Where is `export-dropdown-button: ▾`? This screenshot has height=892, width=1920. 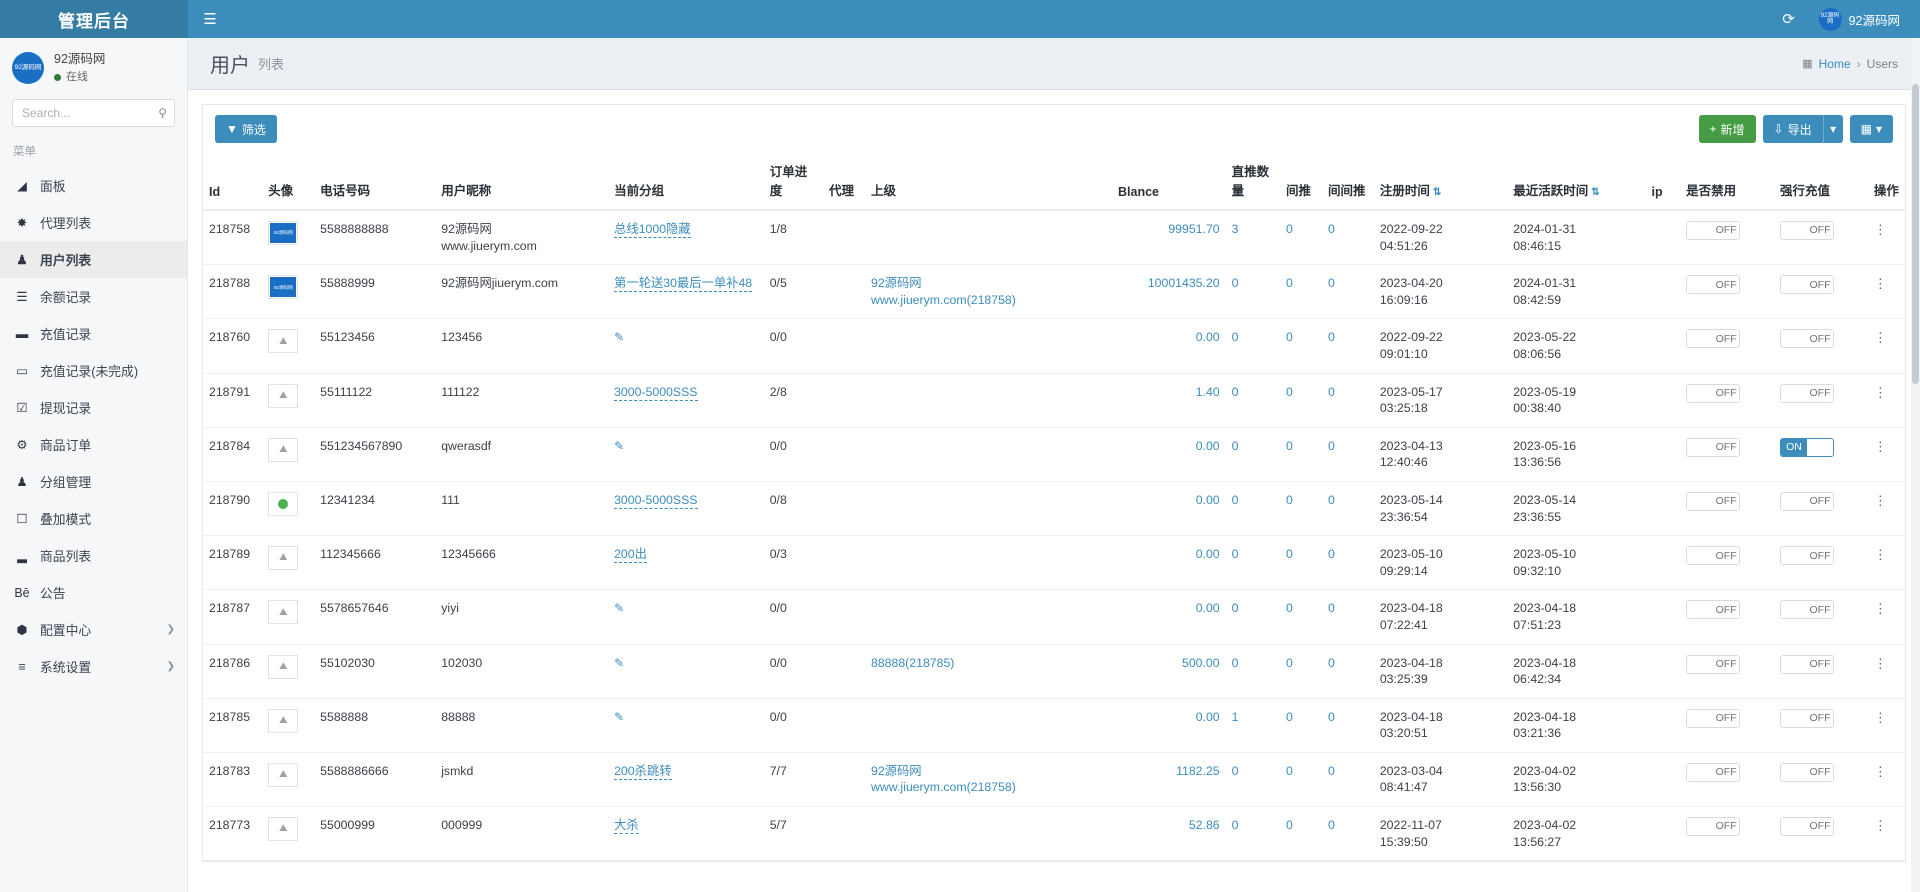
export-dropdown-button: ▾ is located at coordinates (1832, 129).